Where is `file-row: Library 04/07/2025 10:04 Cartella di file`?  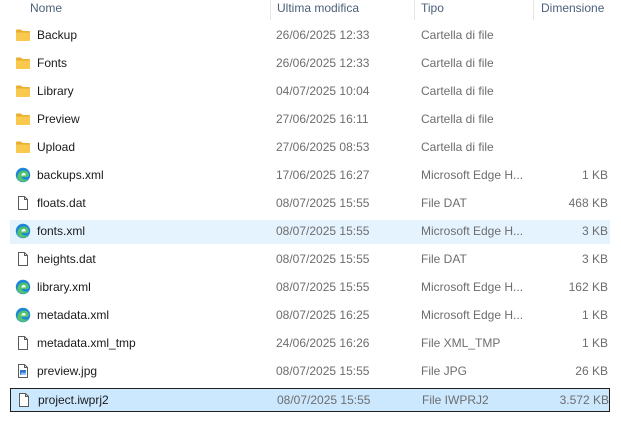 file-row: Library 04/07/2025 10:04 Cartella di file is located at coordinates (310, 92).